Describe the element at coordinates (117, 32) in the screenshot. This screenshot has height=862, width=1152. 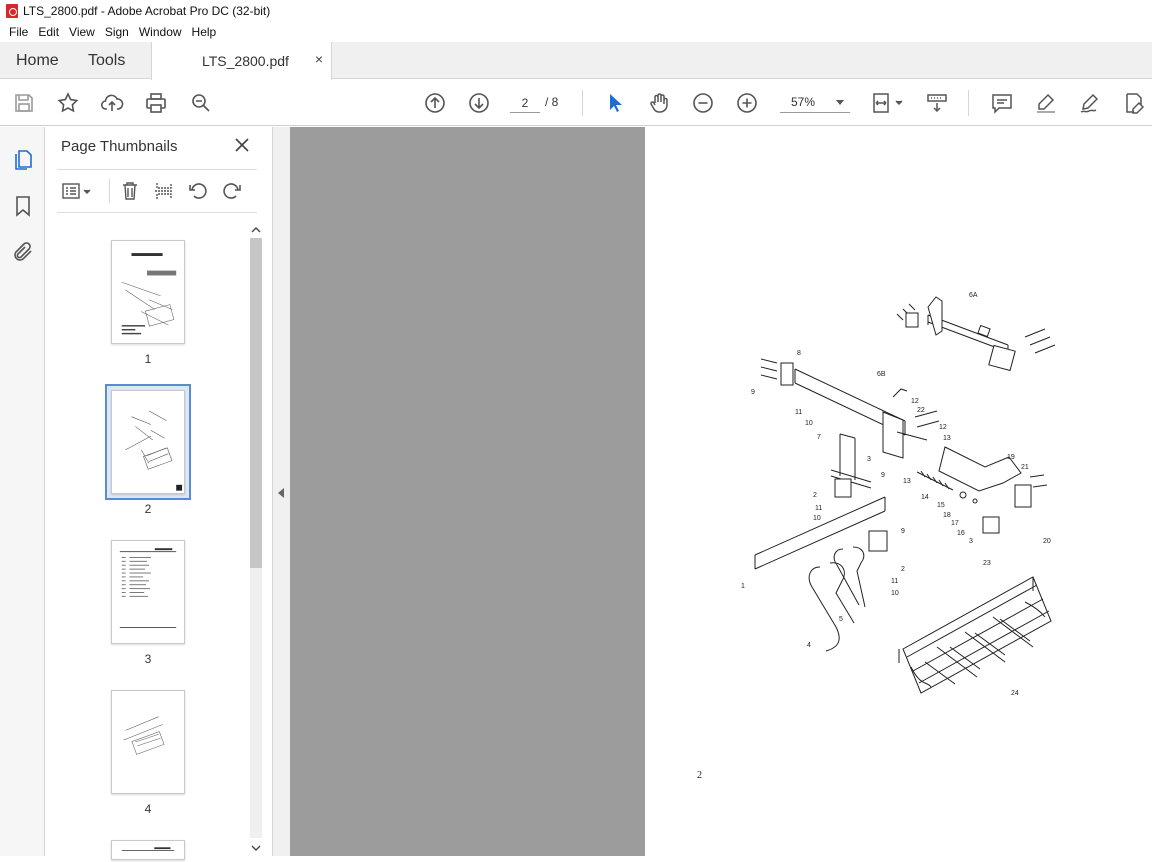
I see `menu-sign: Sign` at that location.